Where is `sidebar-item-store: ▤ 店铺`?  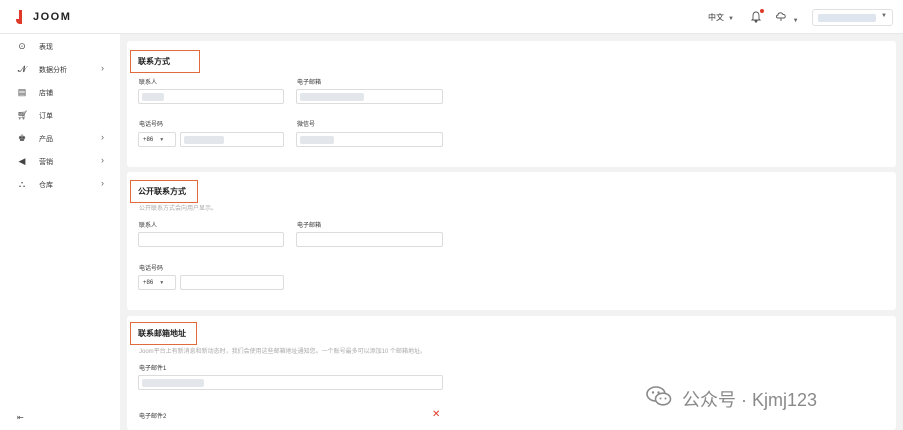 sidebar-item-store: ▤ 店铺 is located at coordinates (60, 93).